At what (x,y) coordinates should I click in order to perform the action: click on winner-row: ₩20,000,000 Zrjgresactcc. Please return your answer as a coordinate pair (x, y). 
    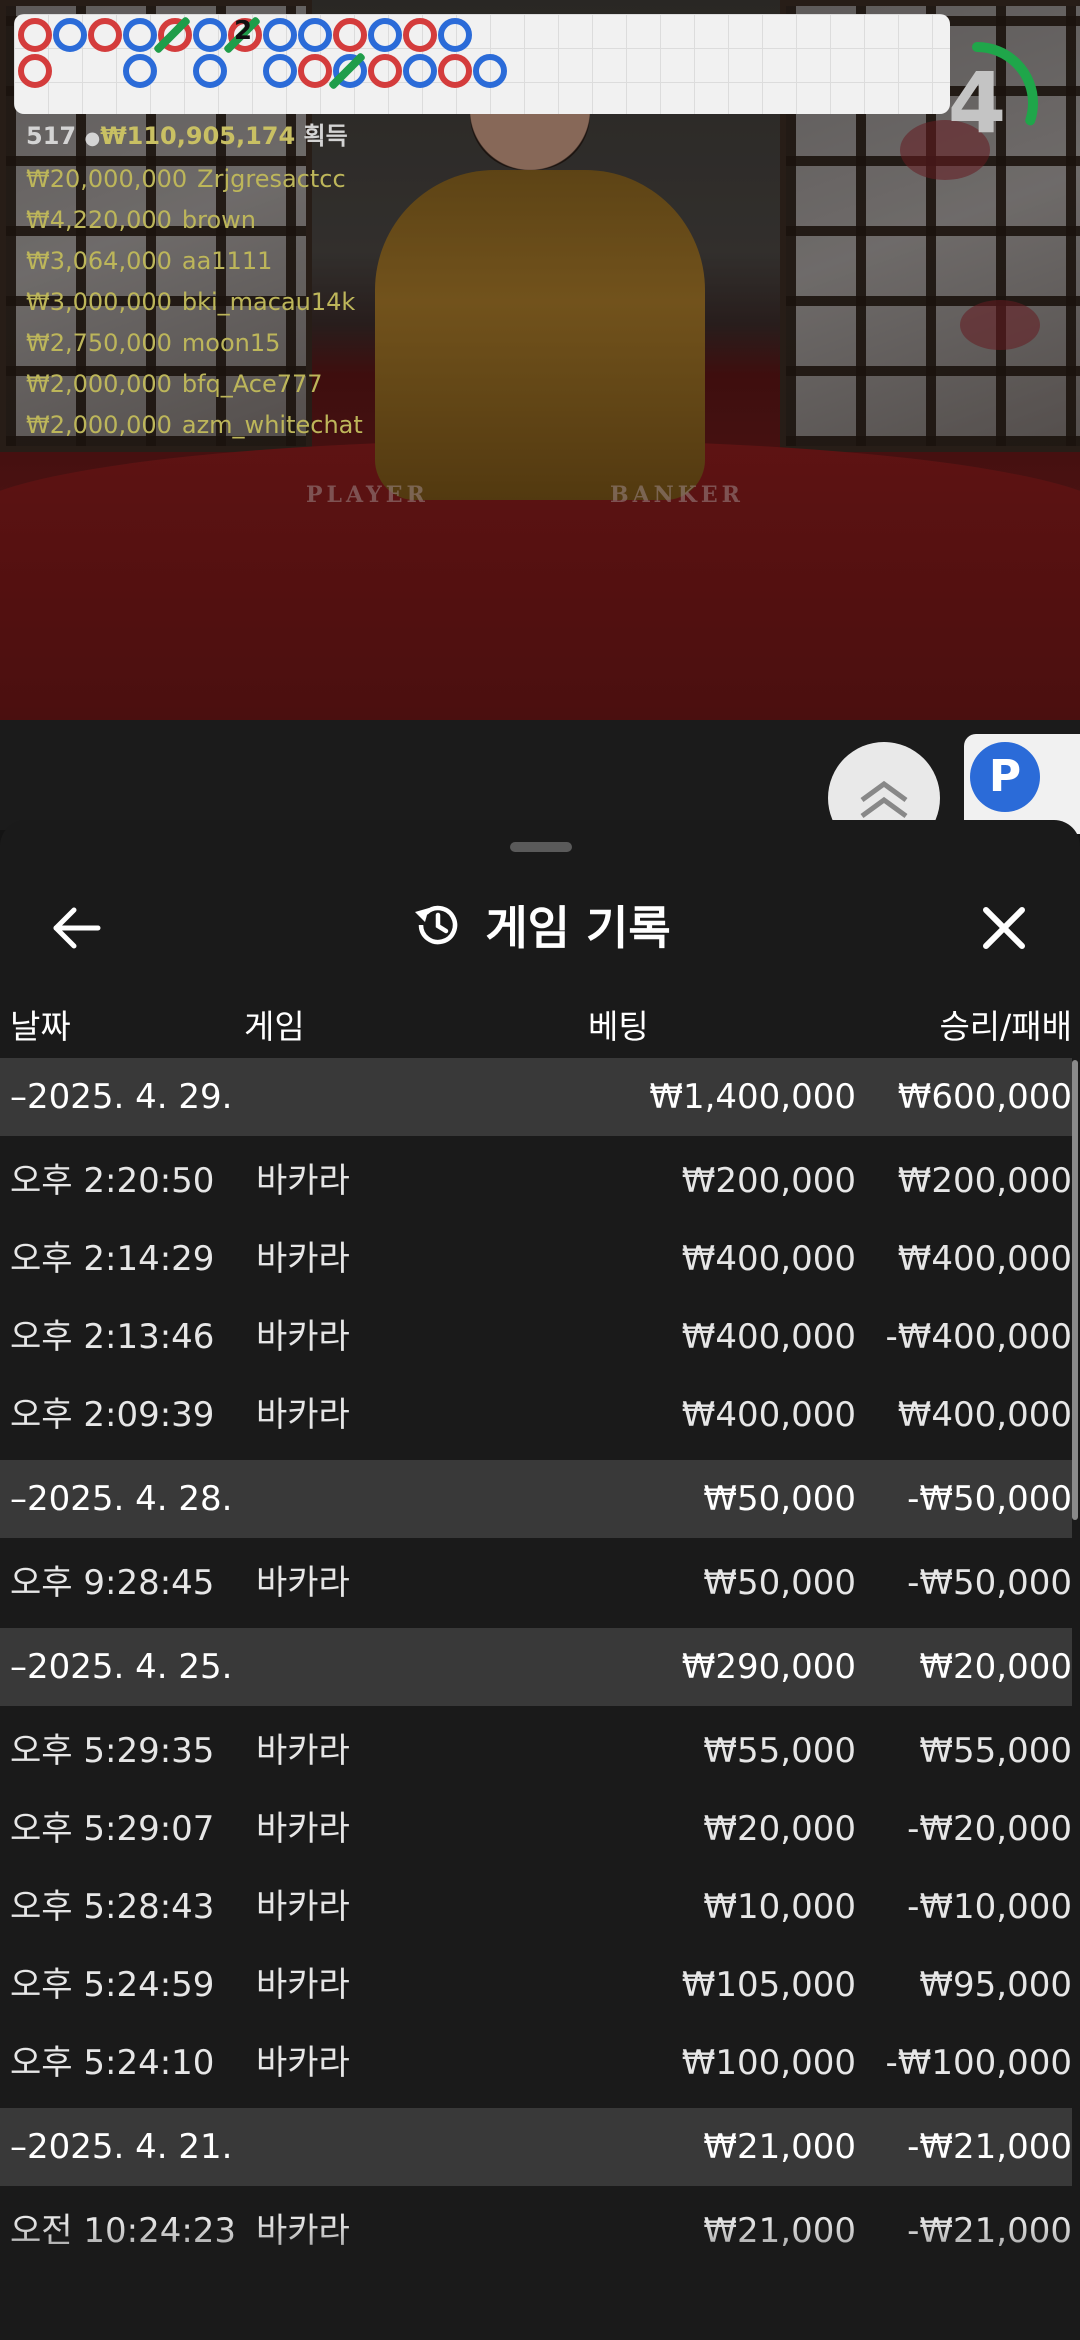
    Looking at the image, I should click on (236, 179).